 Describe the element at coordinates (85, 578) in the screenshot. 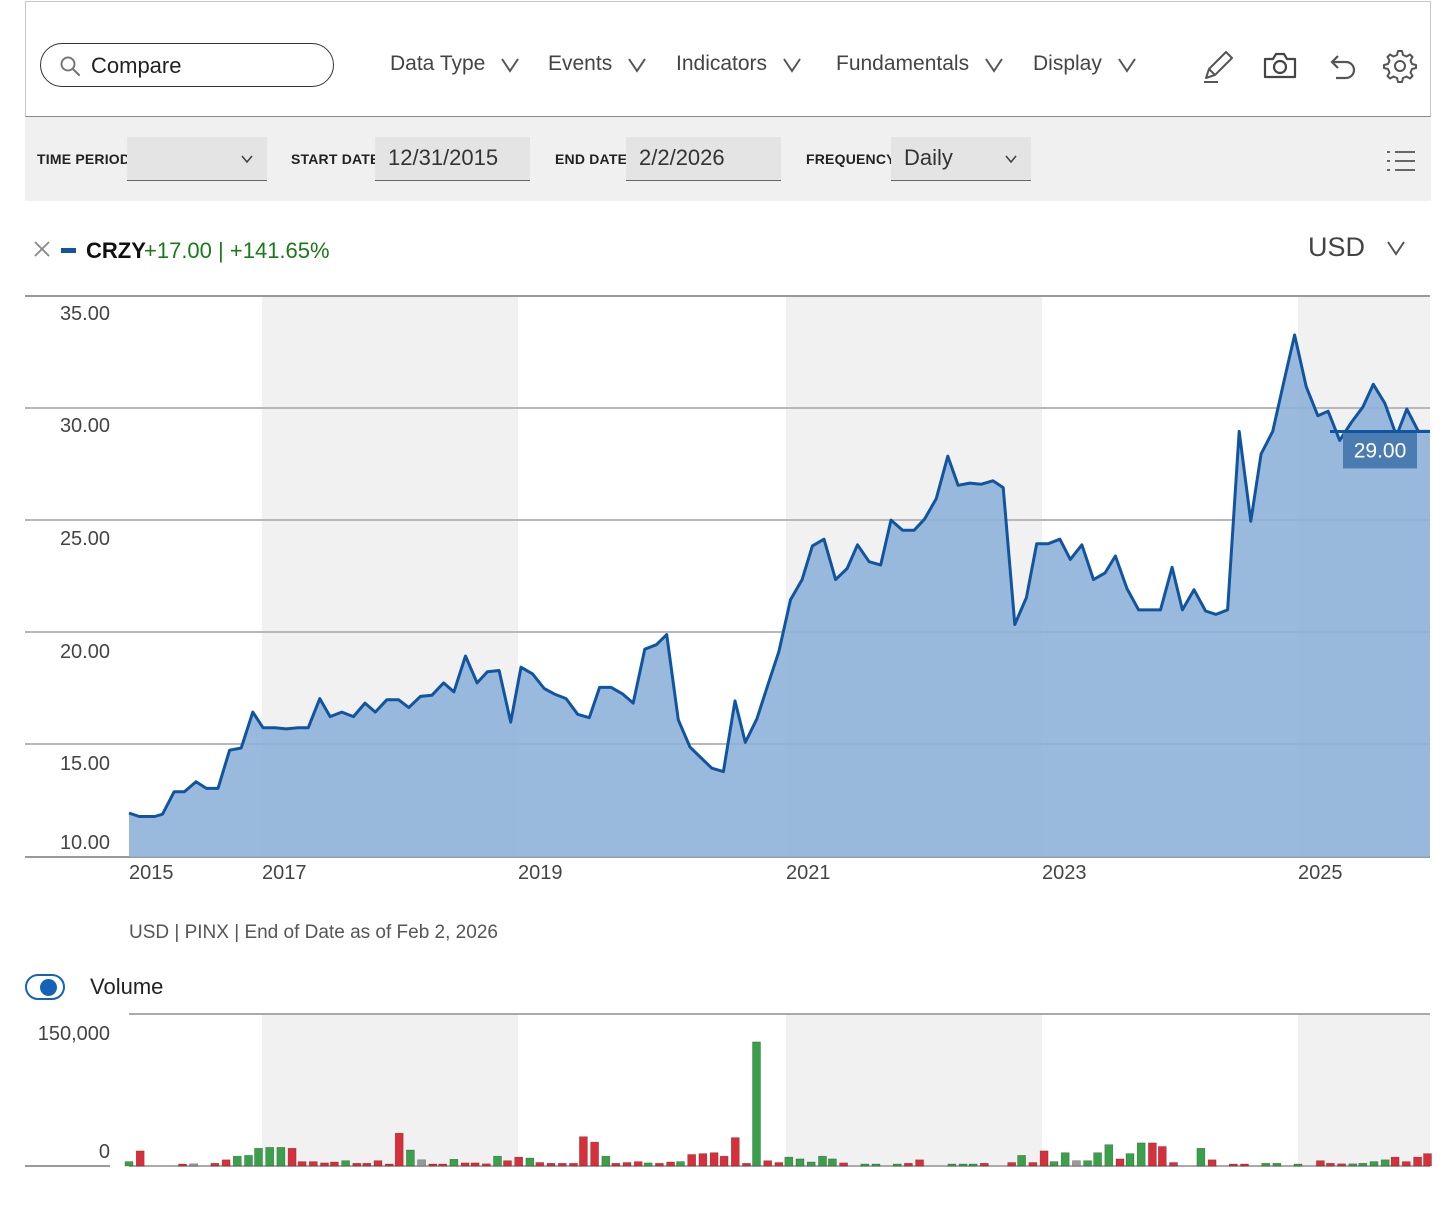

I see `price-y-axis: 35.00 30.00 25.00 20.00 15.00 10.00` at that location.